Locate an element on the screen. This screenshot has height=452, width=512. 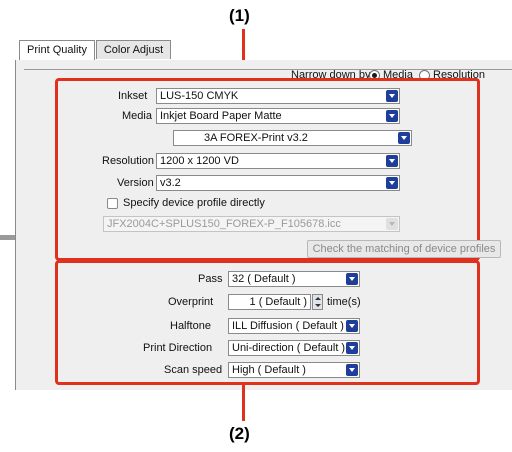
print-direction-label: Print Direction is located at coordinates (178, 348).